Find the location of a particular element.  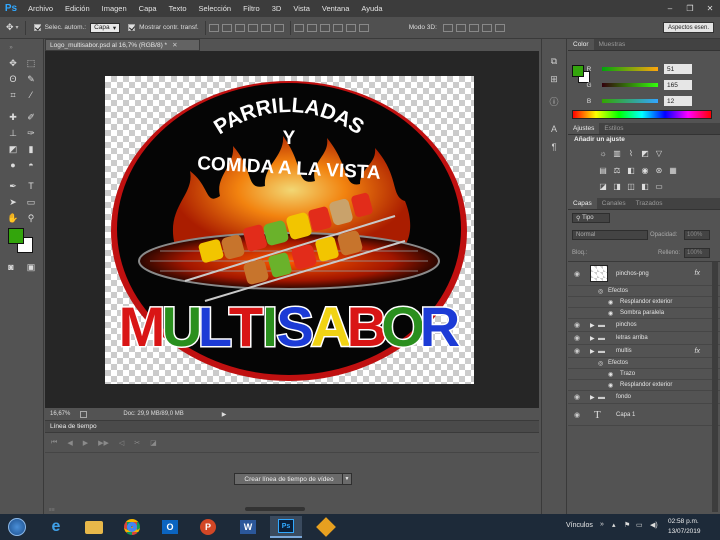

crop-tool-icon: ⌗ is located at coordinates (13, 95).